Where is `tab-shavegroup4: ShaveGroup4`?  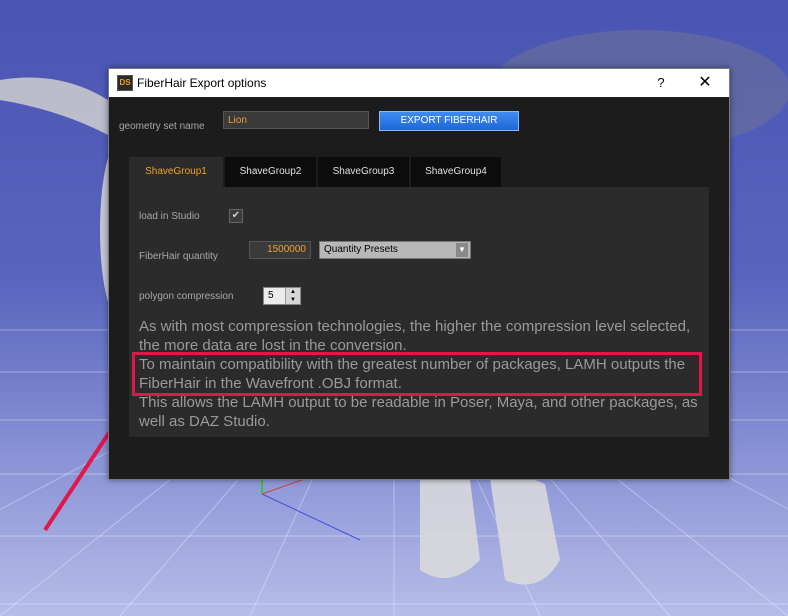 tab-shavegroup4: ShaveGroup4 is located at coordinates (456, 172).